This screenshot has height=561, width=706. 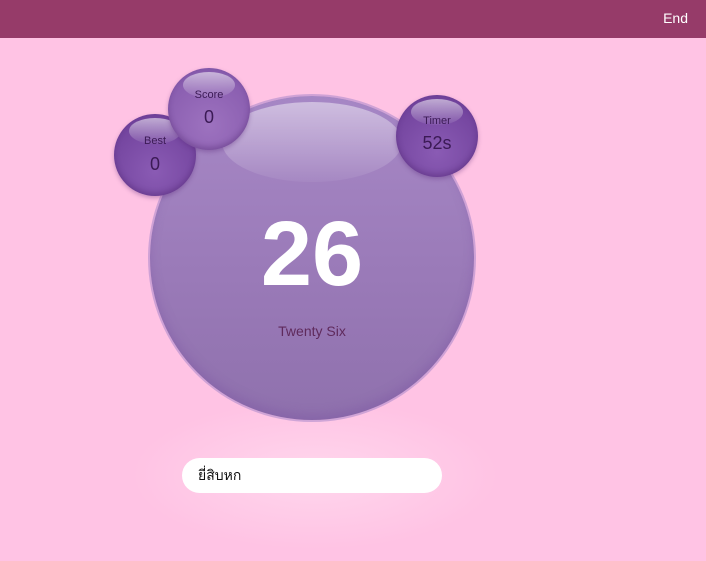 What do you see at coordinates (437, 121) in the screenshot?
I see `timer-label: Timer` at bounding box center [437, 121].